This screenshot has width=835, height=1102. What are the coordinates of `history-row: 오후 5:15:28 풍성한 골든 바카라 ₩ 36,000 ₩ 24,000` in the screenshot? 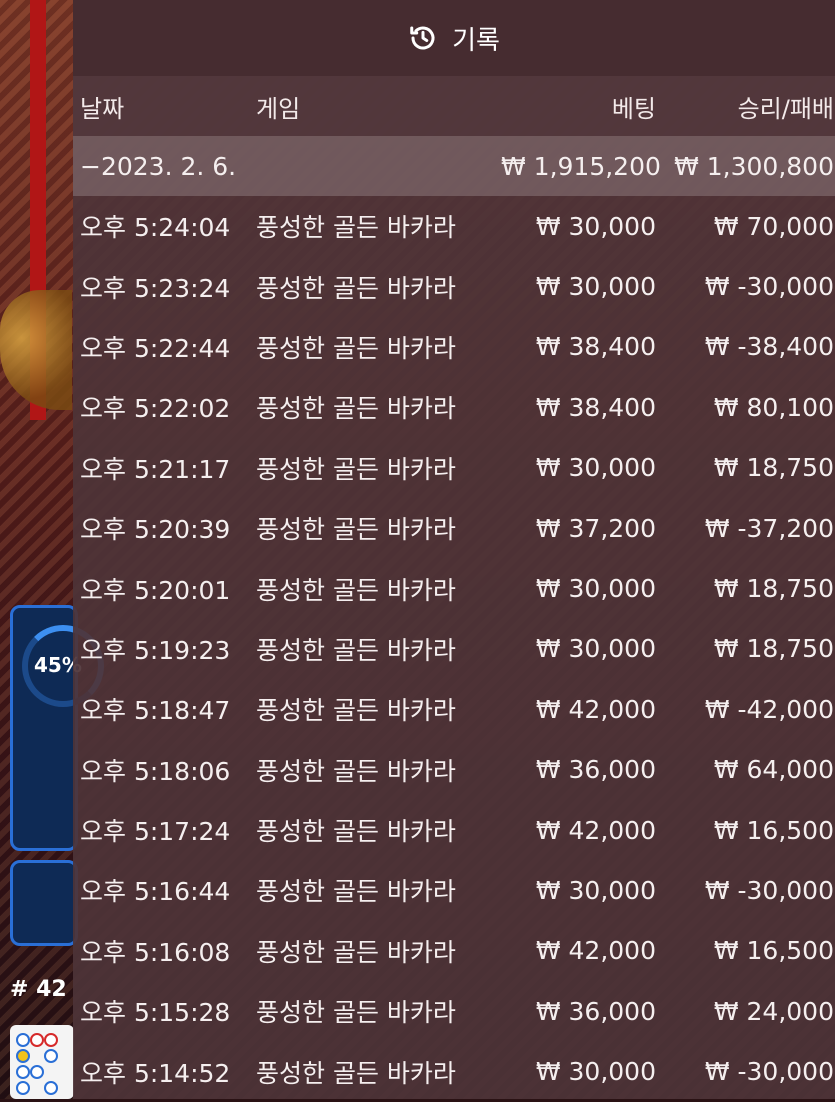 It's located at (454, 1011).